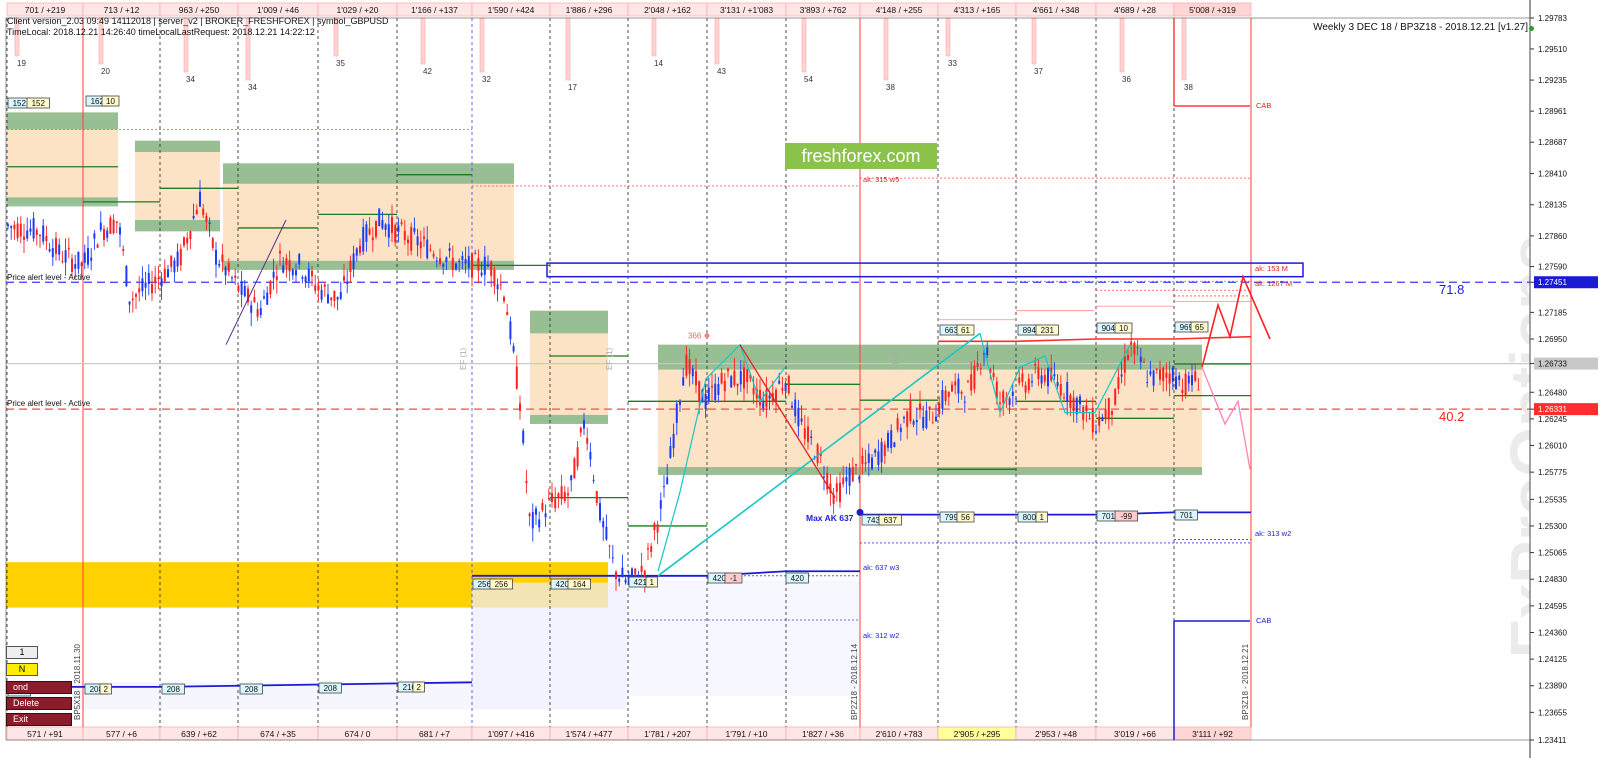 The width and height of the screenshot is (1600, 758). I want to click on top-session-label: 4'313 / +165, so click(977, 10).